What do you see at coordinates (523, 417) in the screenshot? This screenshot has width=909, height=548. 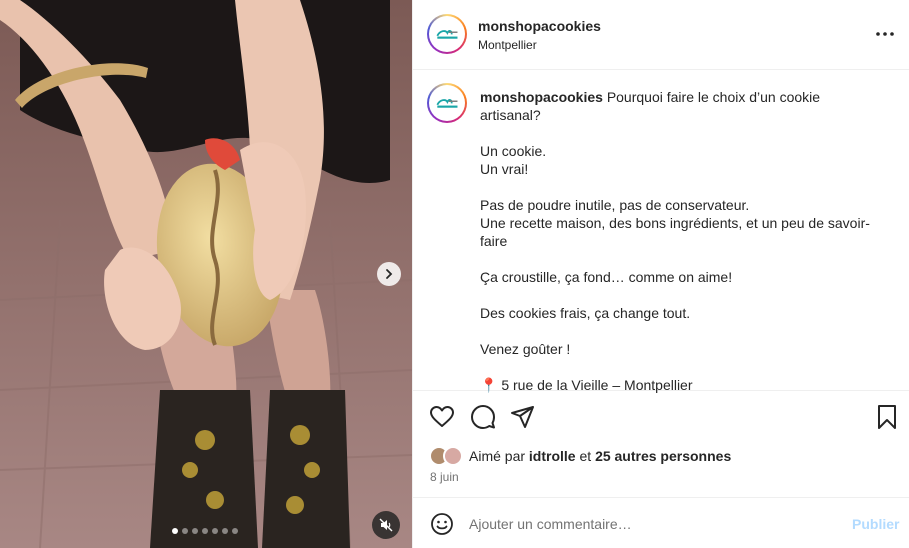 I see `paper-plane-icon` at bounding box center [523, 417].